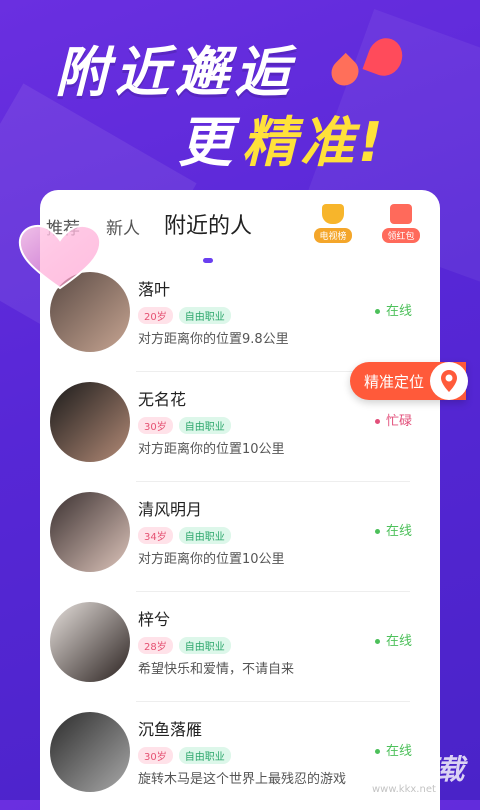  I want to click on user-description: 对方距离你的位置9.8公里, so click(213, 339).